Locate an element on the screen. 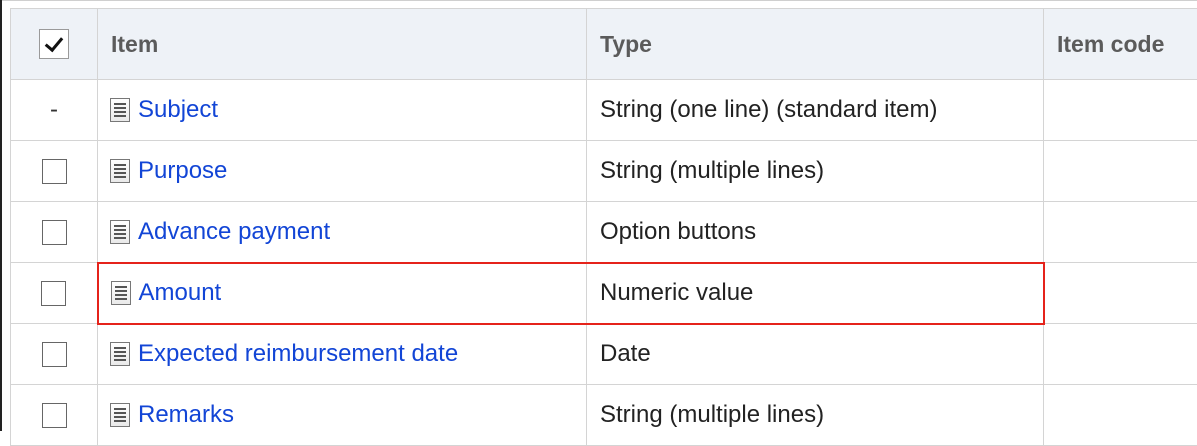 This screenshot has height=446, width=1197. item-link: Advance payment is located at coordinates (234, 231).